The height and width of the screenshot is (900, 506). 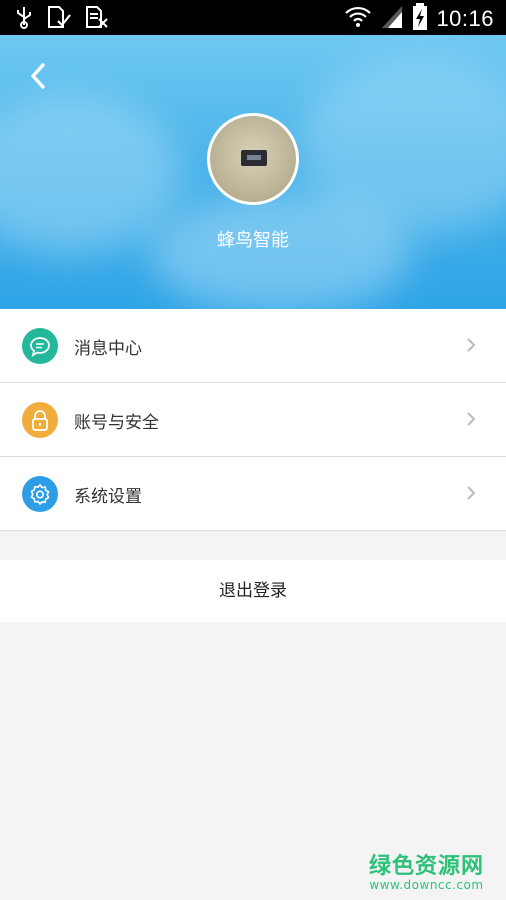 I want to click on status-time: 10:16, so click(x=465, y=18).